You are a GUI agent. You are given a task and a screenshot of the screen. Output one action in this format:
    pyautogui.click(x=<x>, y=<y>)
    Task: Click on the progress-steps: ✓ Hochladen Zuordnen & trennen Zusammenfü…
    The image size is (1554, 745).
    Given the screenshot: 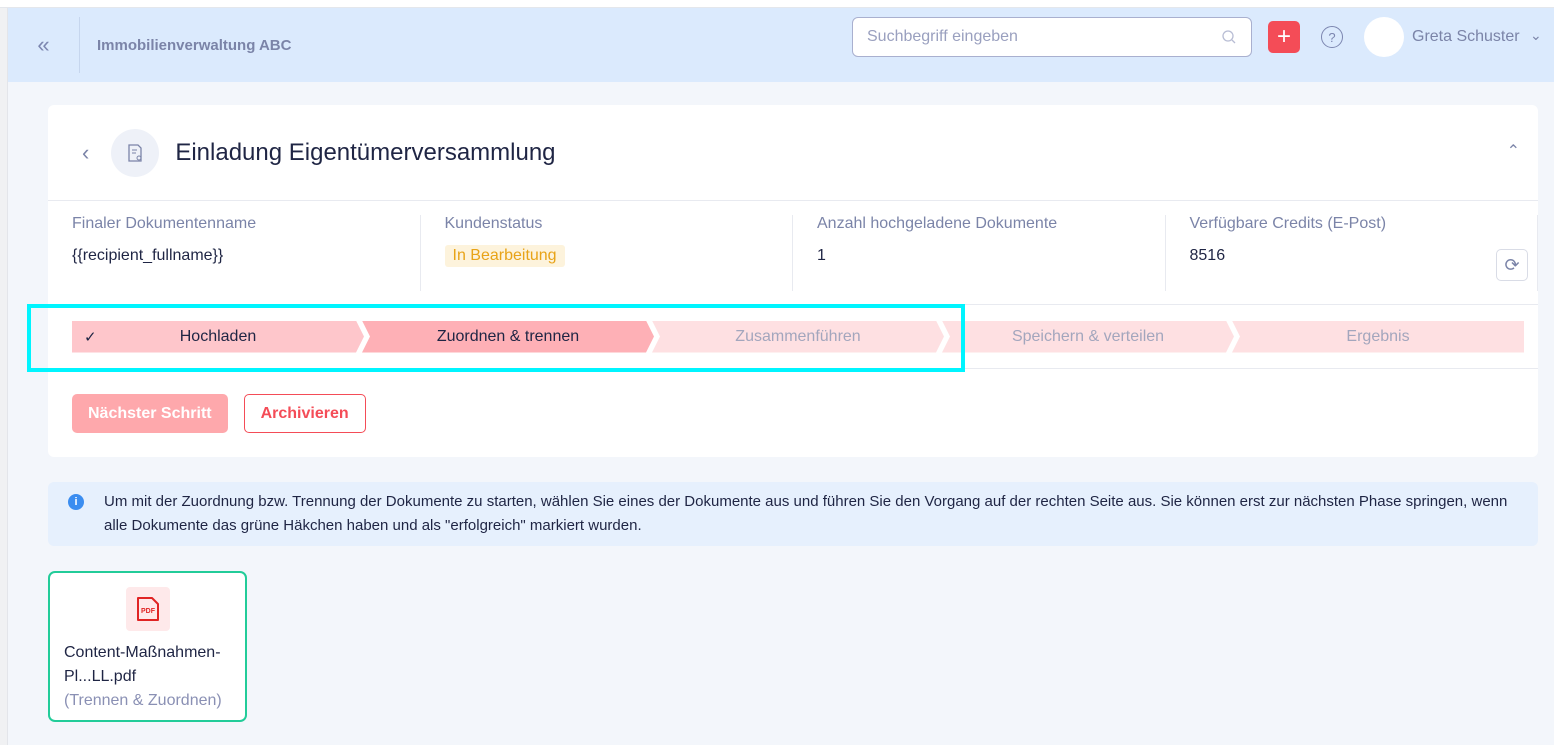 What is the action you would take?
    pyautogui.click(x=793, y=337)
    